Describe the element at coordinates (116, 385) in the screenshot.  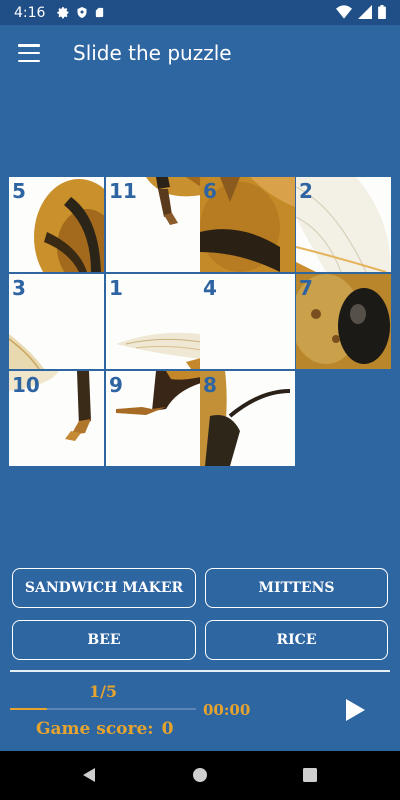
I see `tile-number: 9` at that location.